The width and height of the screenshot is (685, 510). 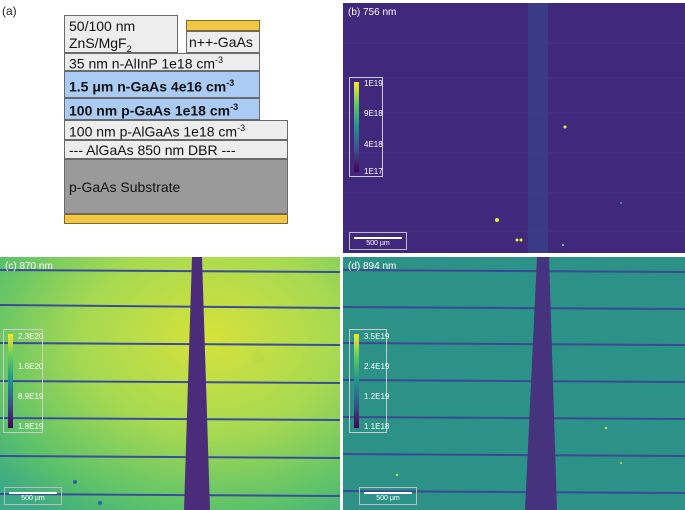 I want to click on panel-d-label: (d) 894 nm, so click(x=372, y=266).